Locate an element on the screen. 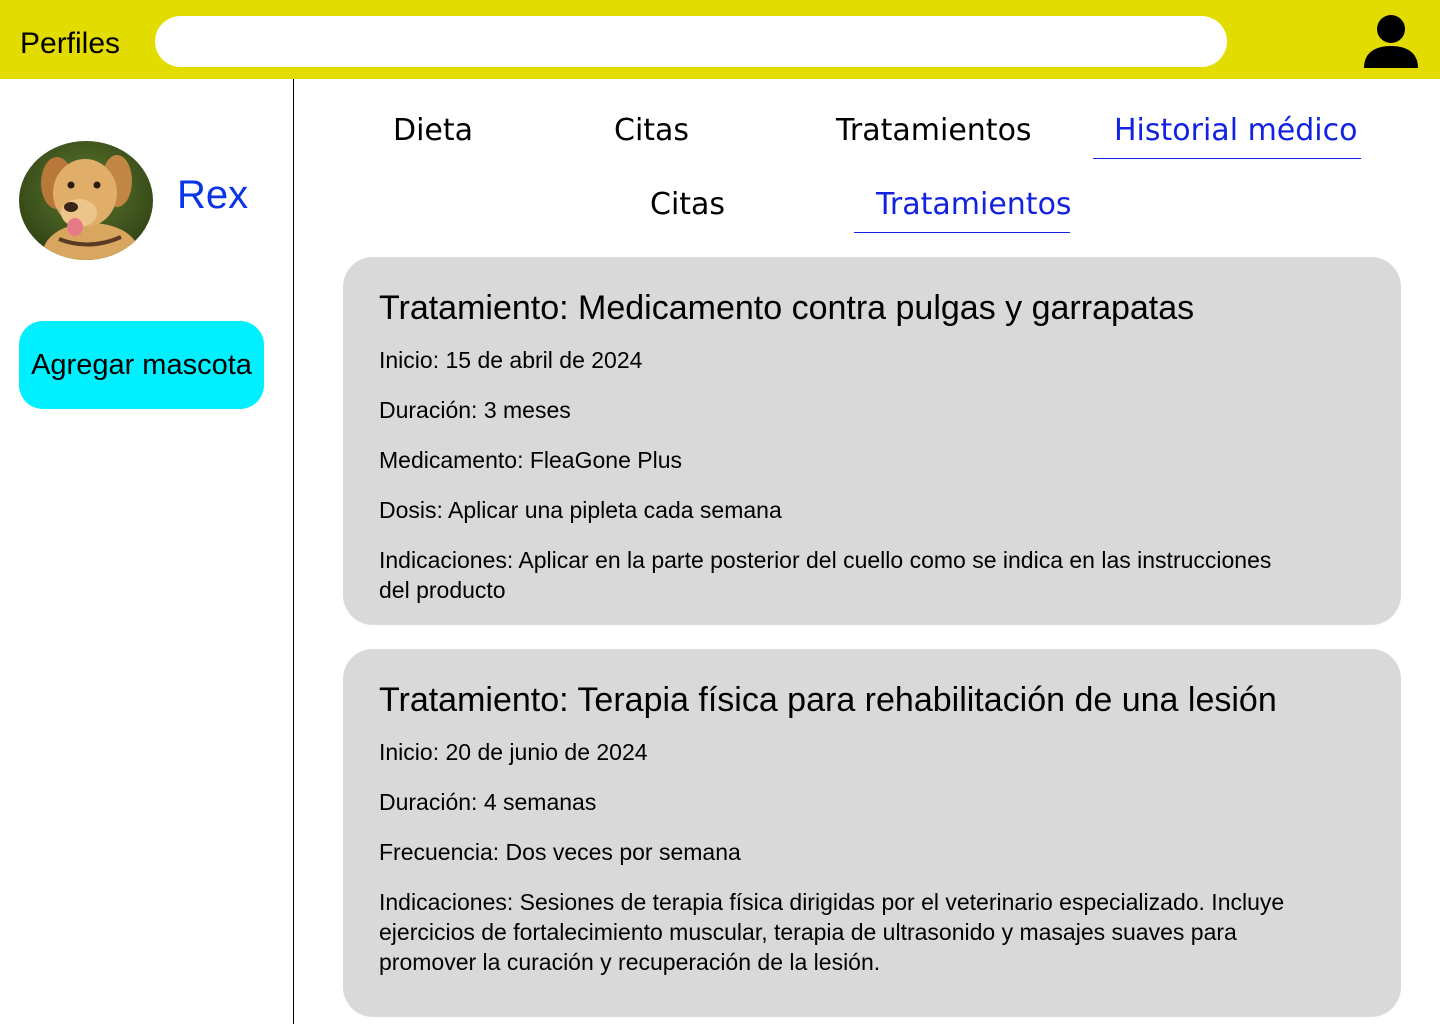 This screenshot has width=1440, height=1024. subtab-tratamientos: Tratamientos is located at coordinates (974, 205).